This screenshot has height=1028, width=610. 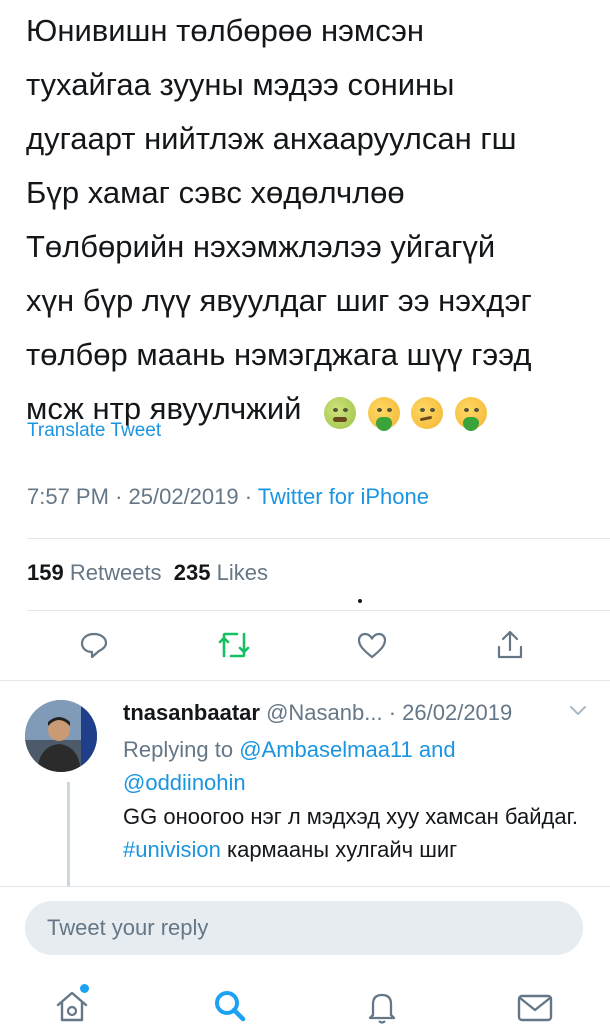 What do you see at coordinates (271, 138) in the screenshot?
I see `tweet-line: дугаарт нийтлэж анхааруулсан гш` at bounding box center [271, 138].